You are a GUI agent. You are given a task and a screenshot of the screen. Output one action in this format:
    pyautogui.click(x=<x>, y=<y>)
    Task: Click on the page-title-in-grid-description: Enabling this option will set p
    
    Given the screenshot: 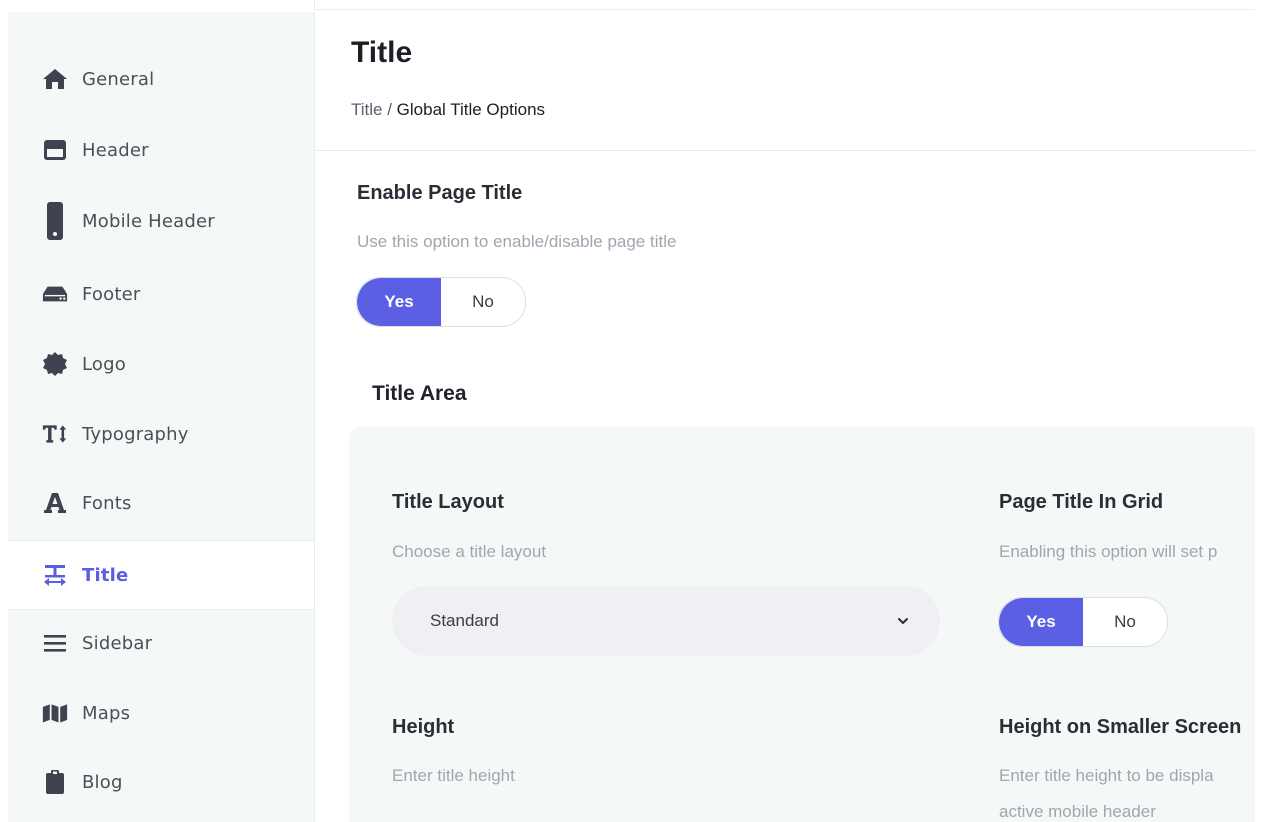 What is the action you would take?
    pyautogui.click(x=1108, y=551)
    